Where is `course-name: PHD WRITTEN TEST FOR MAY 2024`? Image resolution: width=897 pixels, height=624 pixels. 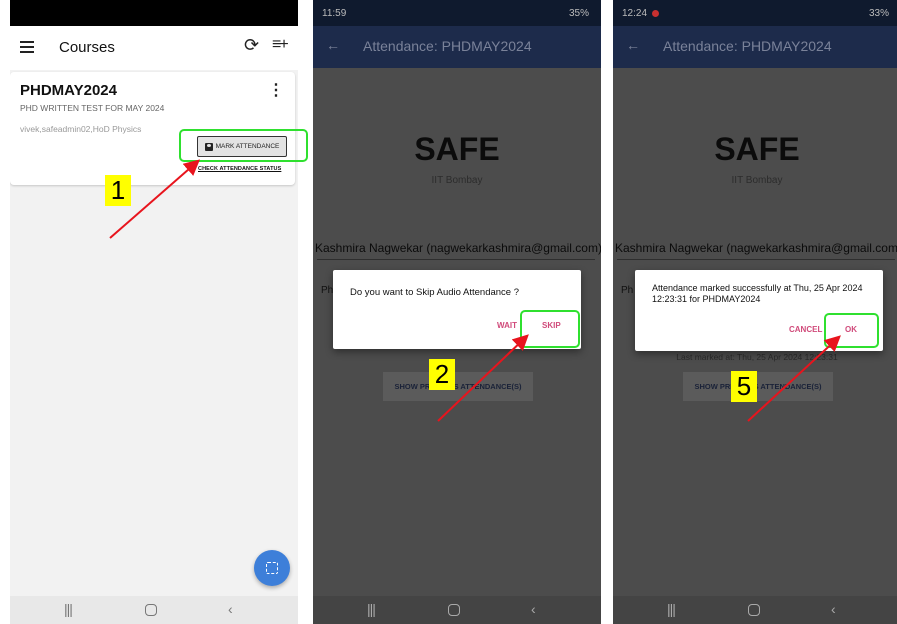
course-name: PHD WRITTEN TEST FOR MAY 2024 is located at coordinates (92, 108).